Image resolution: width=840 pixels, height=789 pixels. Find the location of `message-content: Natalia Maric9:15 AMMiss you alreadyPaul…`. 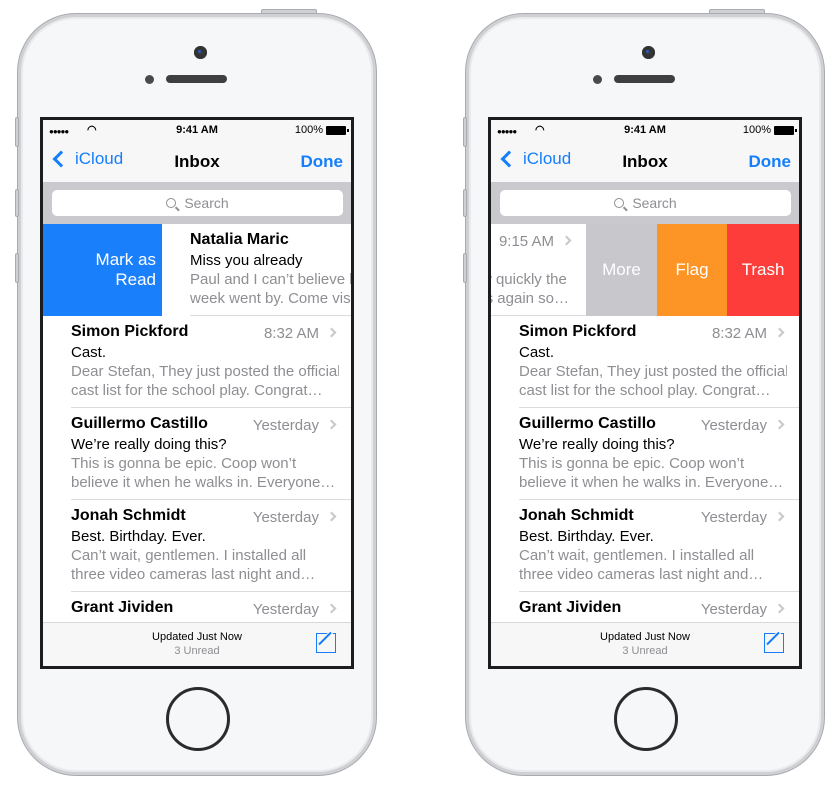

message-content: Natalia Maric9:15 AMMiss you alreadyPaul… is located at coordinates (538, 270).